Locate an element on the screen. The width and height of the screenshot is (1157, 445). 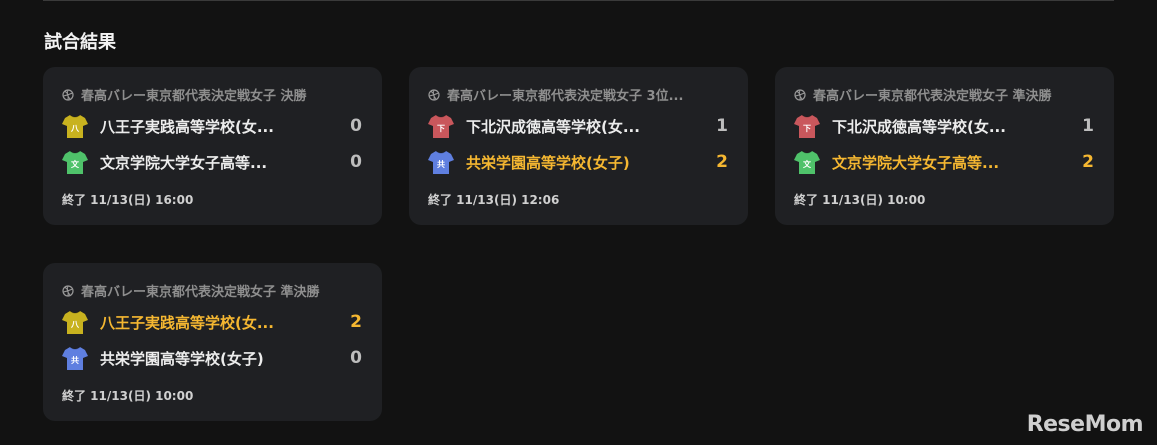
match-event-title: 春高バレー東京都代表決定戦女子 決勝 is located at coordinates (212, 94).